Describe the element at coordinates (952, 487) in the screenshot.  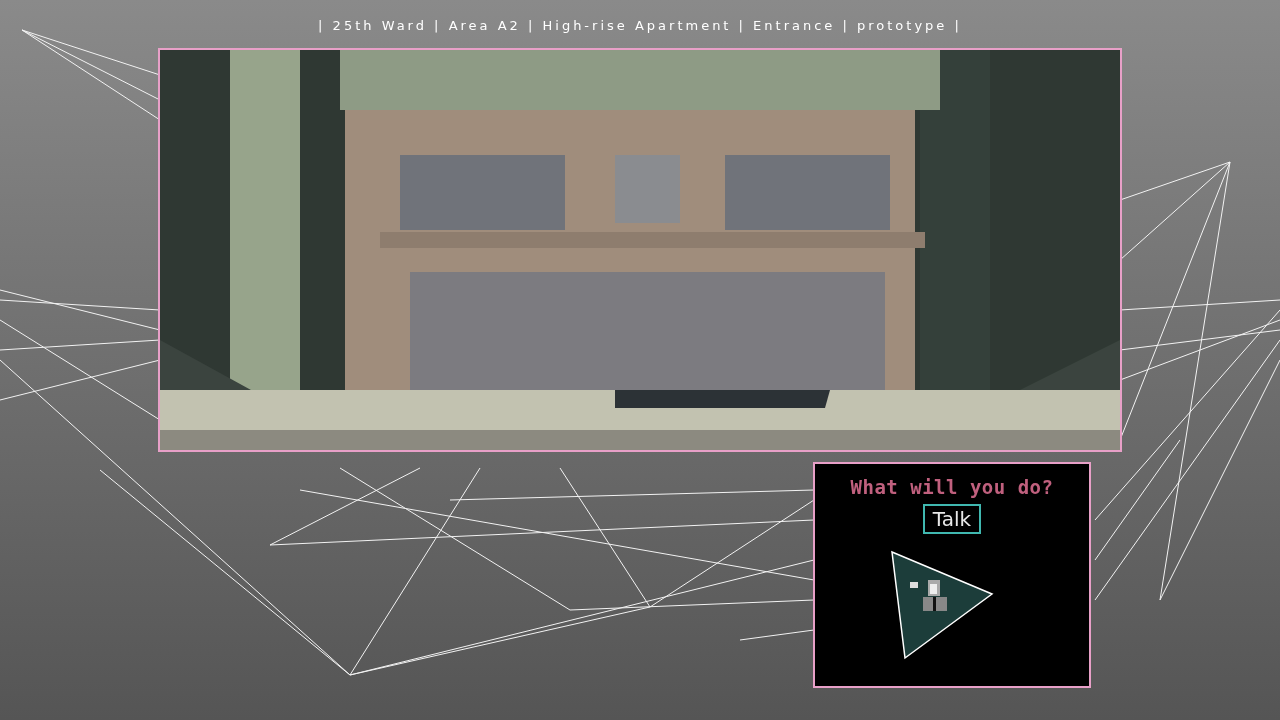
I see `prompt-text: What will you do?` at that location.